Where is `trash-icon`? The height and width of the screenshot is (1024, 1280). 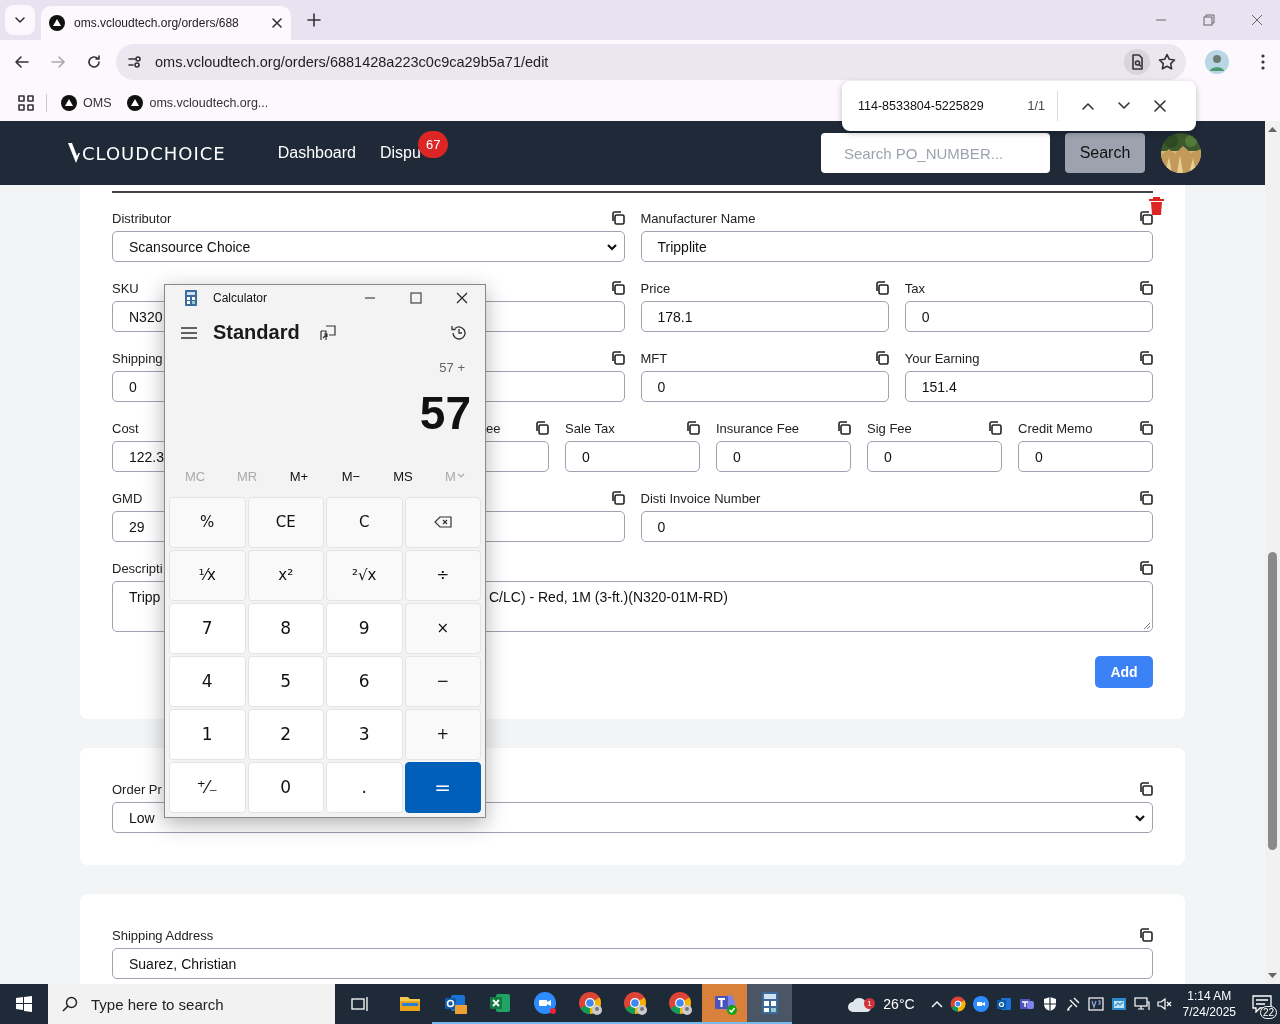 trash-icon is located at coordinates (1156, 206).